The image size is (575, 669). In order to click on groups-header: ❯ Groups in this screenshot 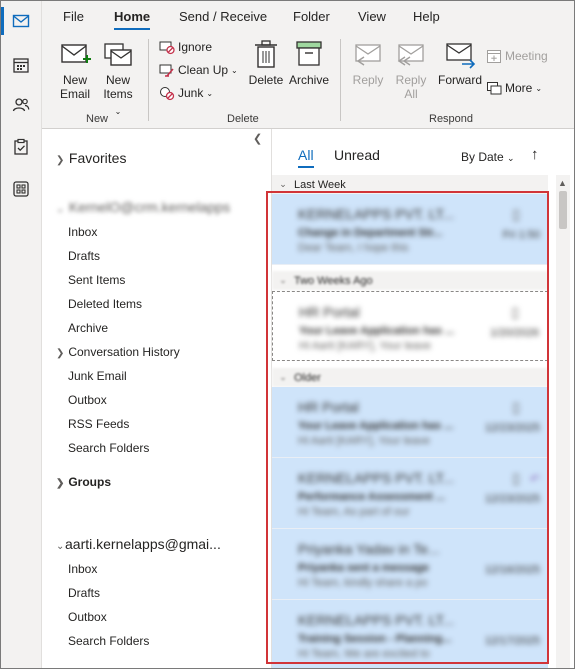, I will do `click(83, 482)`.